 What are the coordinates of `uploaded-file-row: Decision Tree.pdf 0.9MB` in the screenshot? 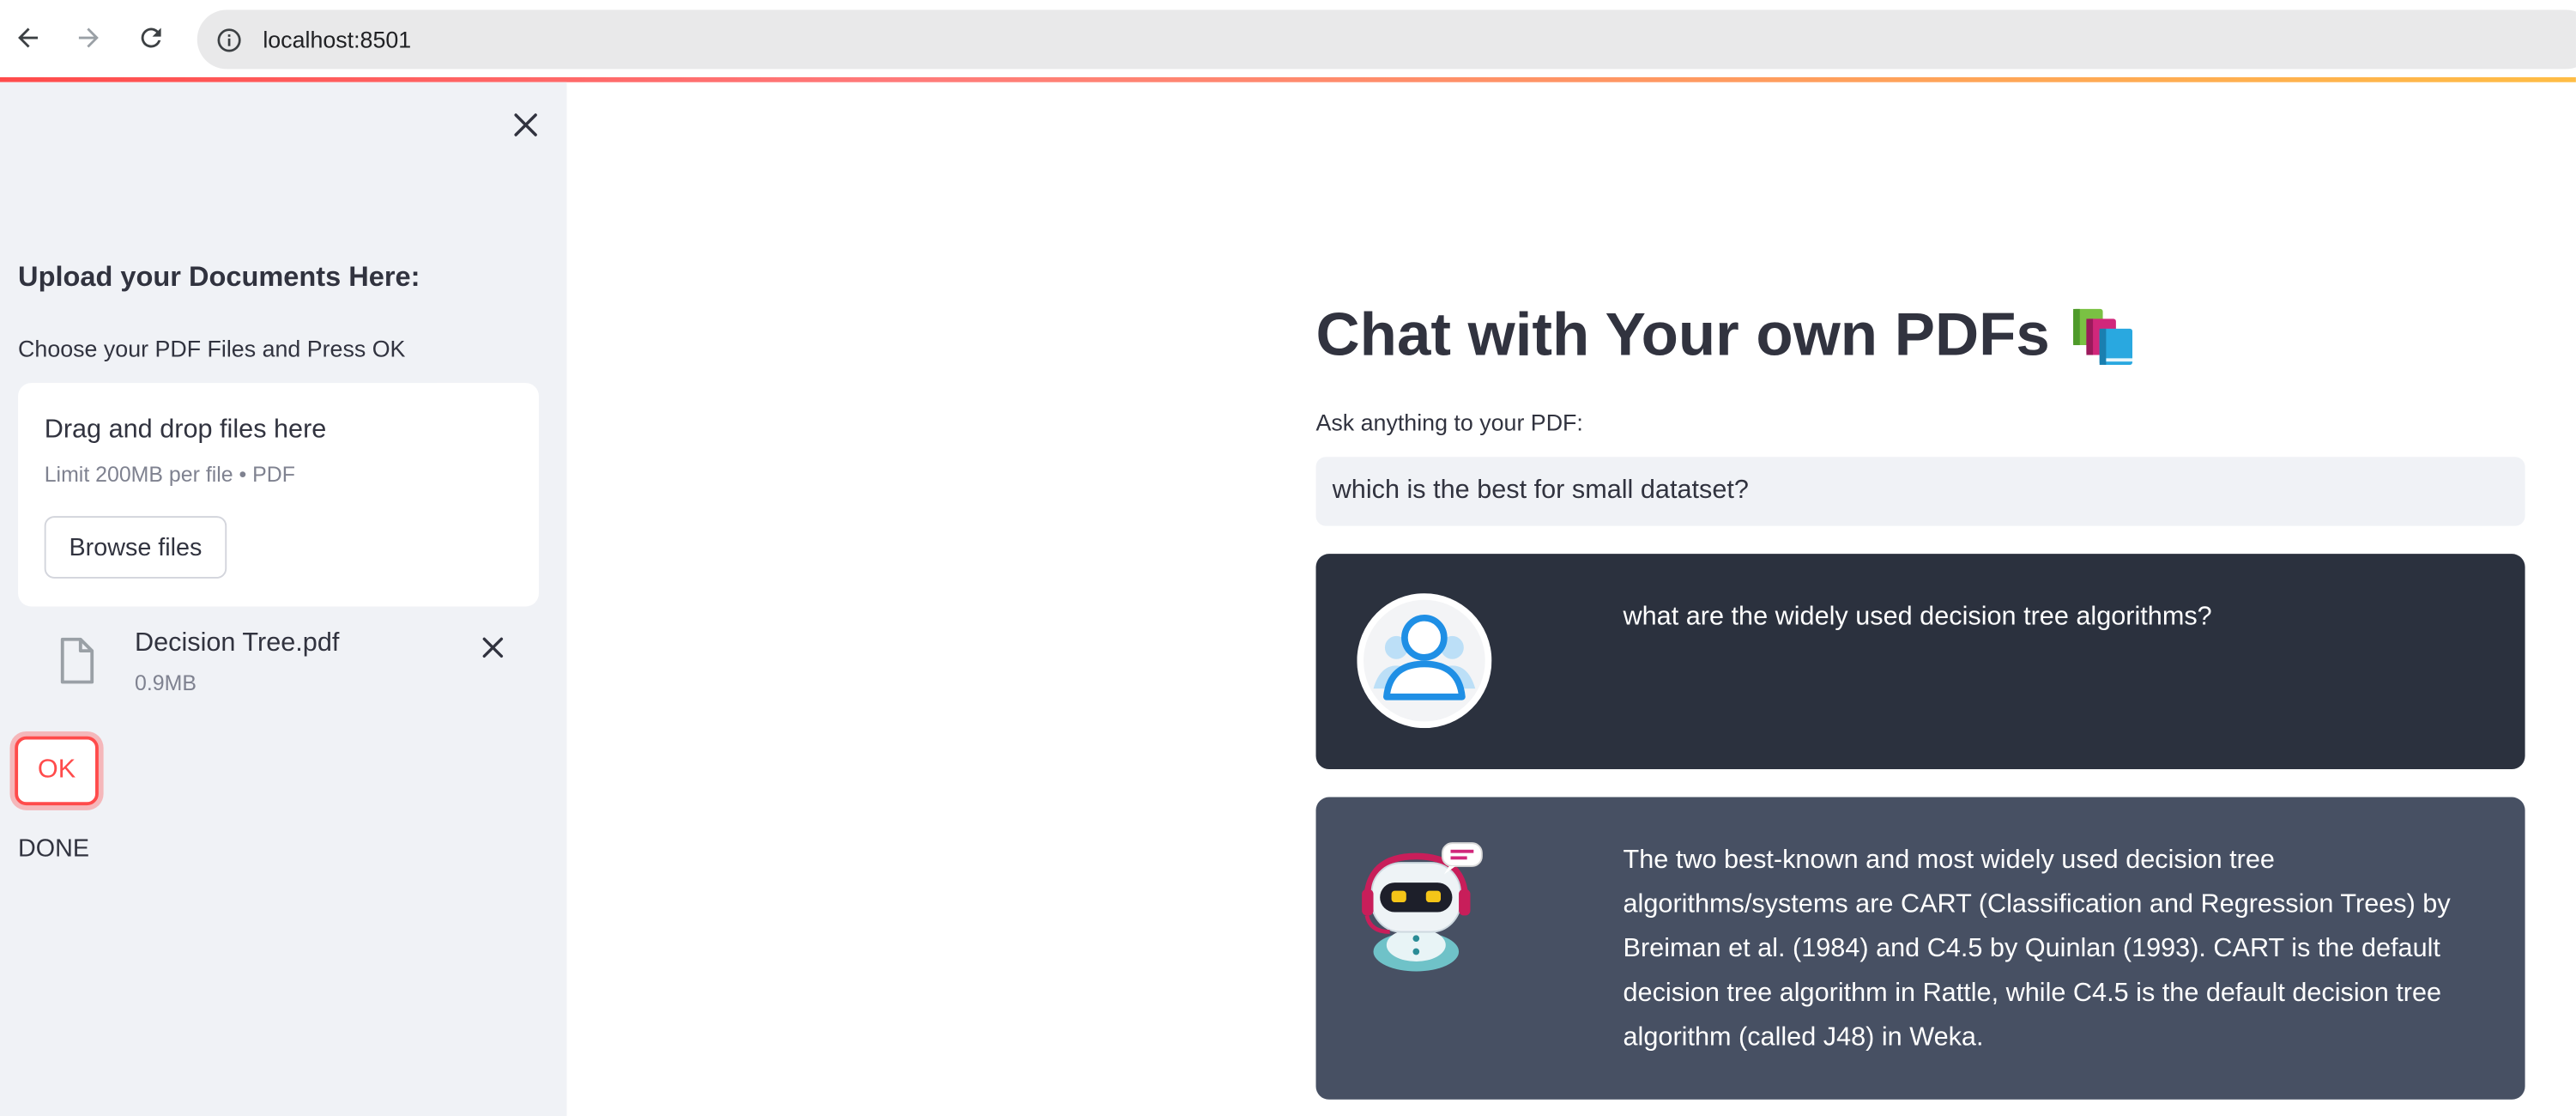 It's located at (278, 662).